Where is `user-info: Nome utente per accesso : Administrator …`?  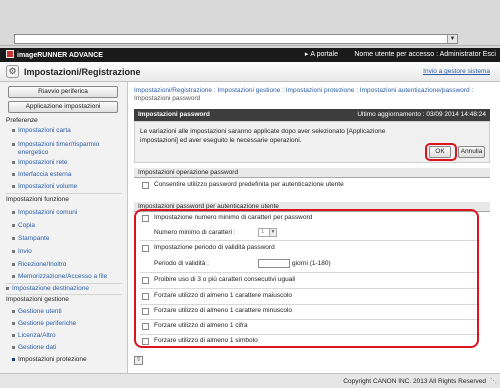 user-info: Nome utente per accesso : Administrator … is located at coordinates (425, 55).